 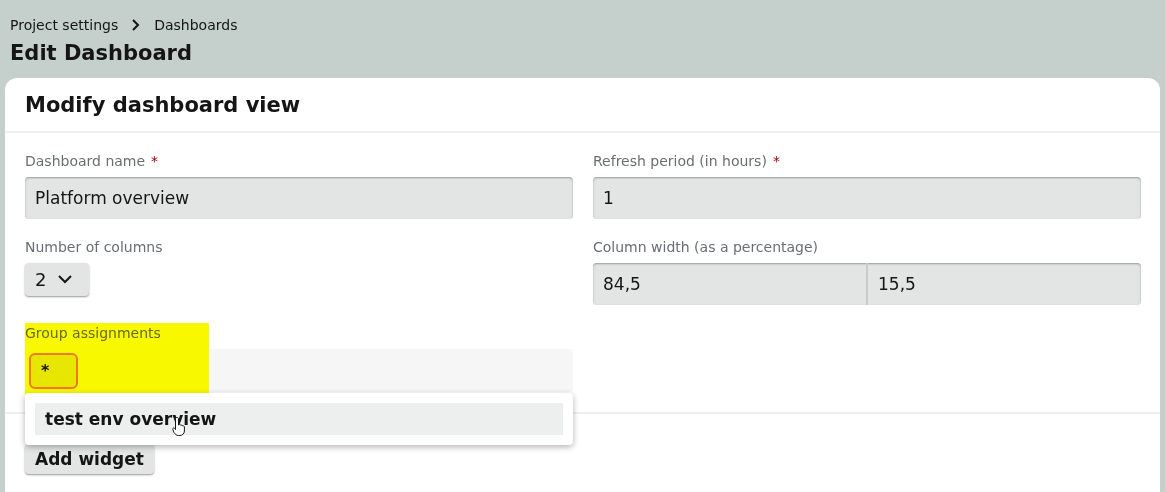 What do you see at coordinates (299, 419) in the screenshot?
I see `menu-item: test env overview` at bounding box center [299, 419].